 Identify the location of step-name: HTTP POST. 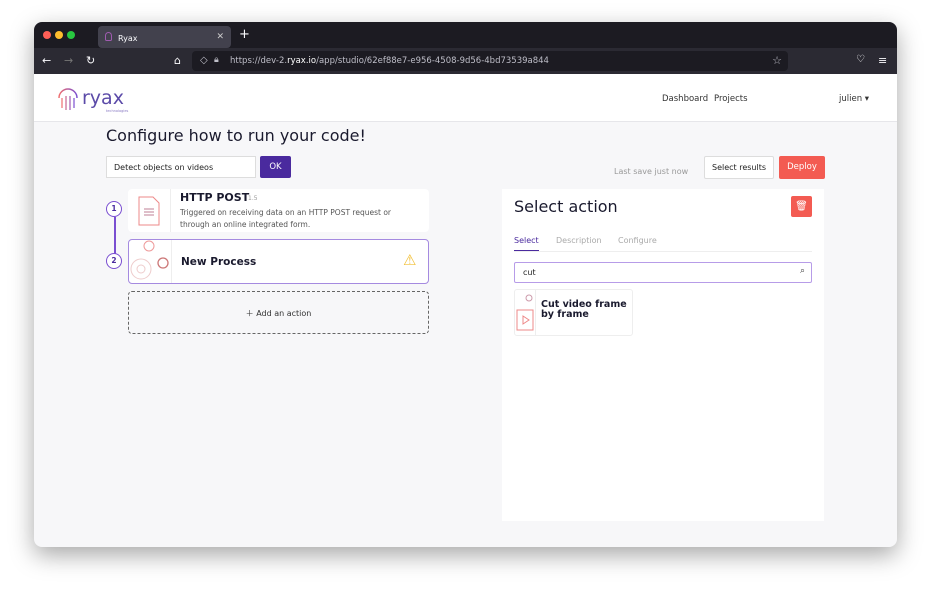
(215, 197).